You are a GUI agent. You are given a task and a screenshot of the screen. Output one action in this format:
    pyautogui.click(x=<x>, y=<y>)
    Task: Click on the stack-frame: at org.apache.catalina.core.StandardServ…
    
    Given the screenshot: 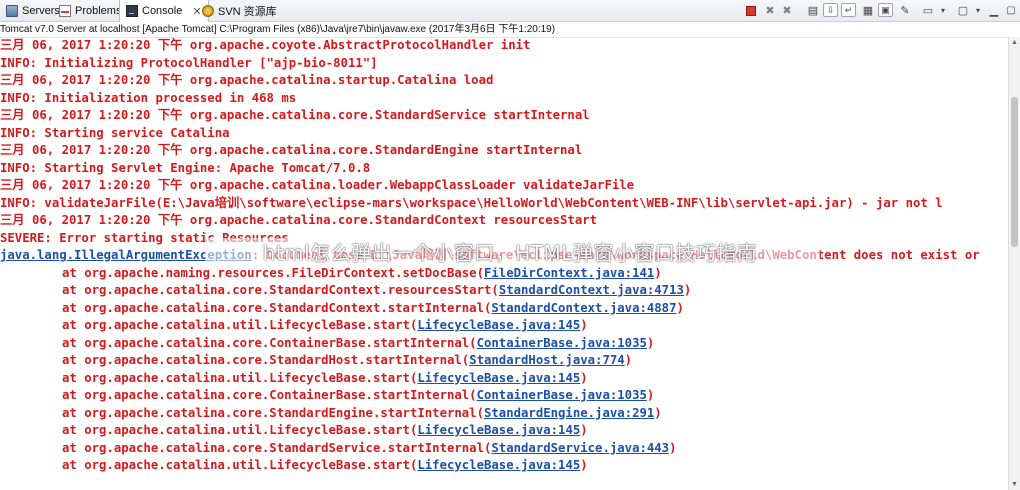 What is the action you would take?
    pyautogui.click(x=369, y=447)
    